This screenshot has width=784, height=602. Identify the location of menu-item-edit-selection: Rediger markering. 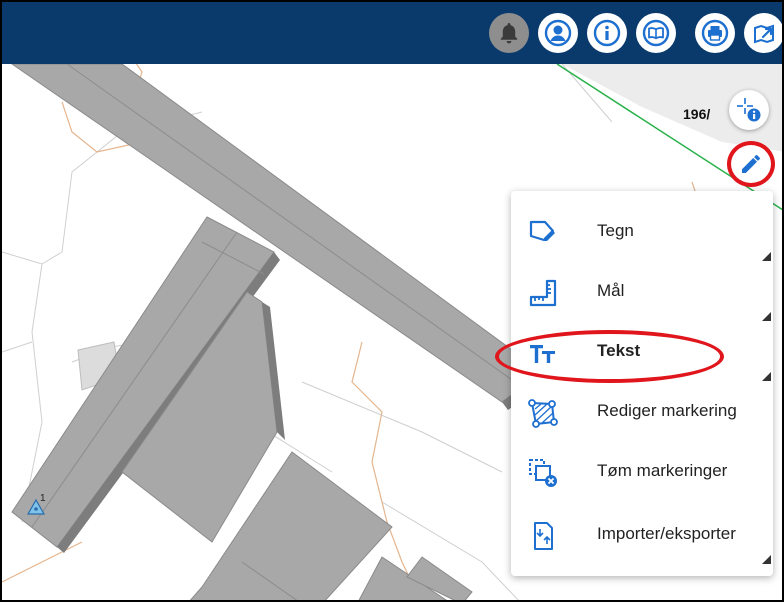
(642, 413).